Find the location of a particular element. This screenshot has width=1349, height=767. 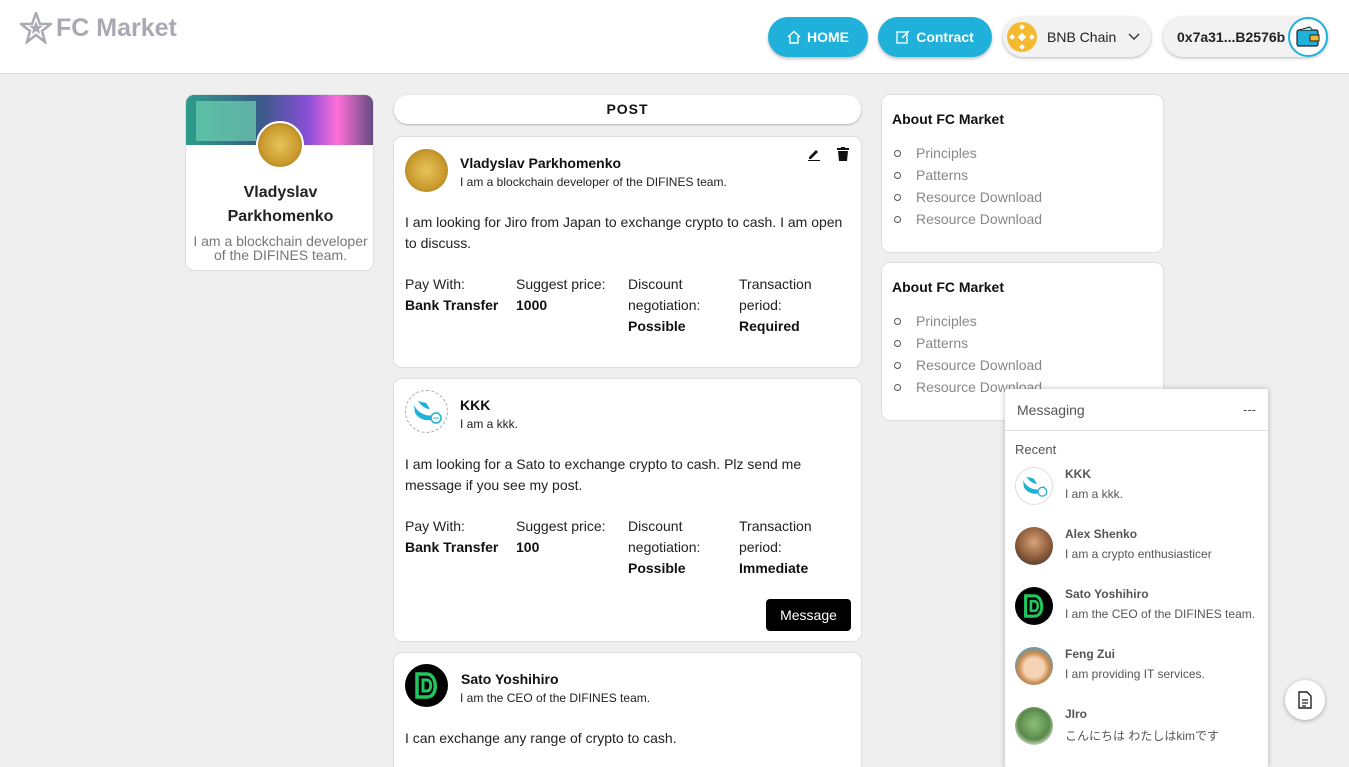

contract-label: Contract is located at coordinates (945, 37).